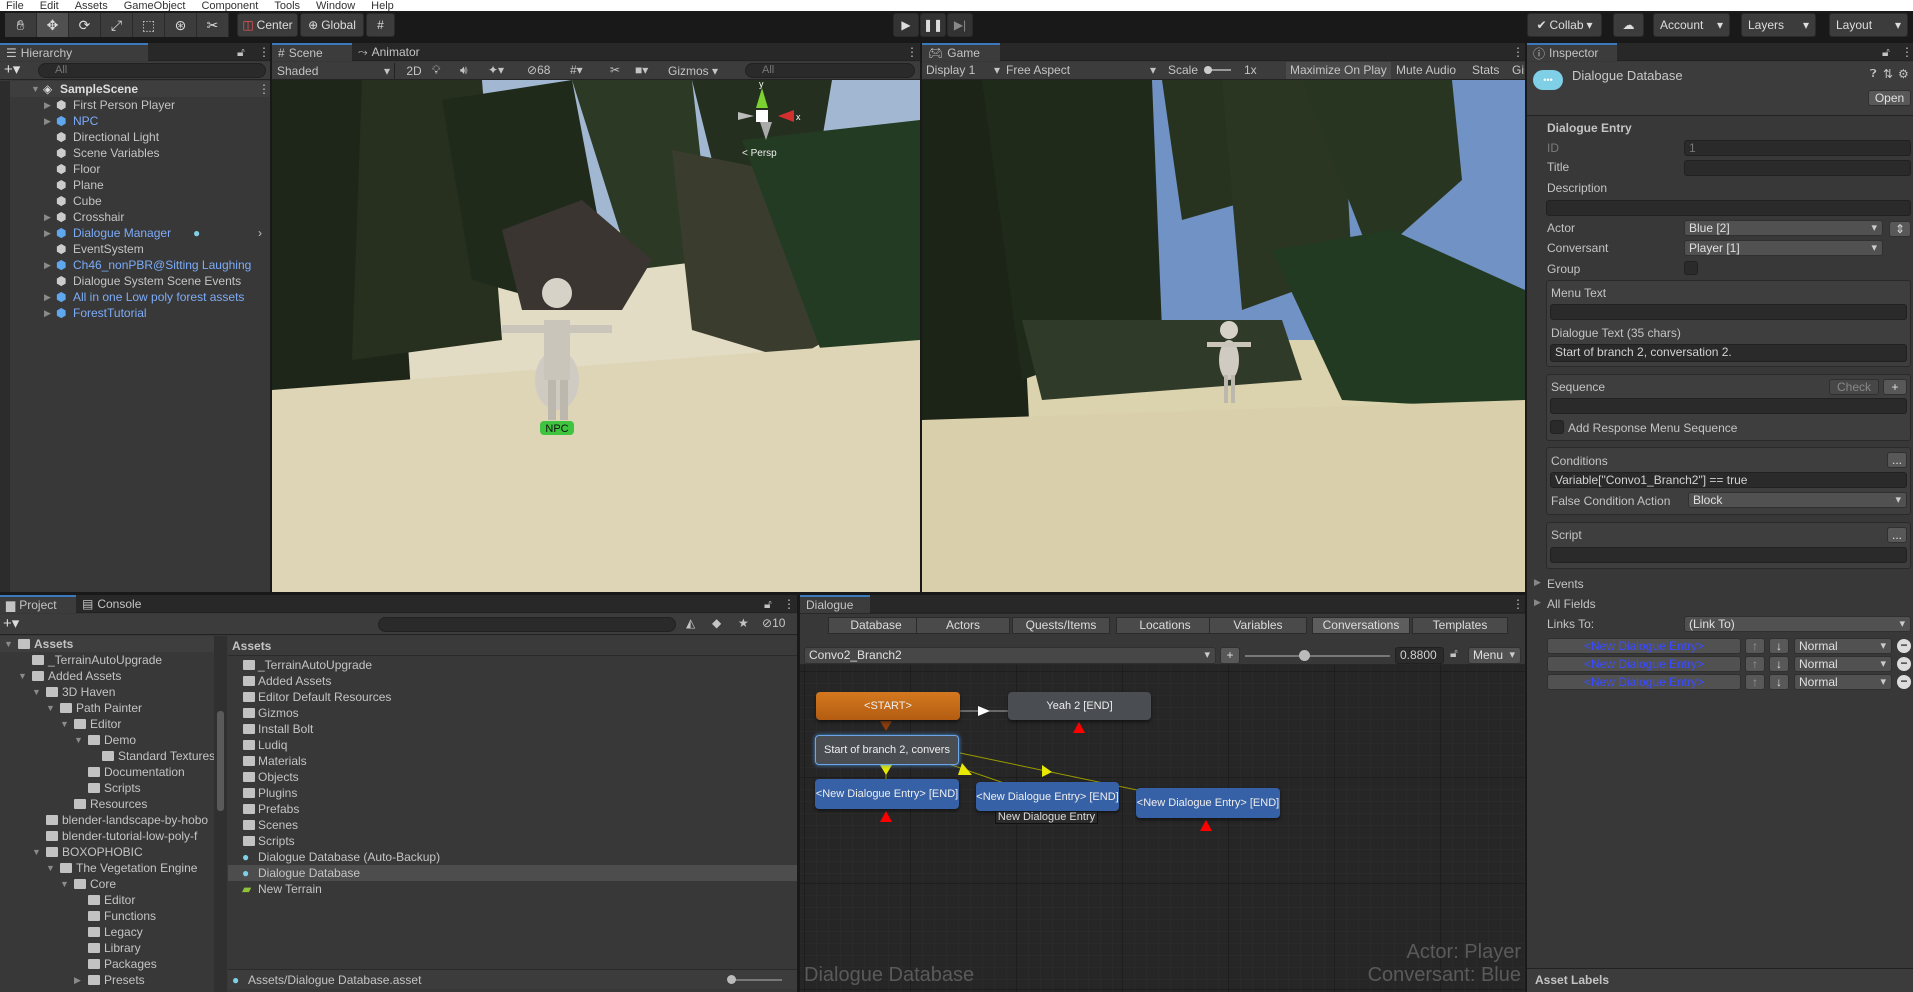 The width and height of the screenshot is (1913, 992). What do you see at coordinates (906, 25) in the screenshot?
I see `play-button: ▶` at bounding box center [906, 25].